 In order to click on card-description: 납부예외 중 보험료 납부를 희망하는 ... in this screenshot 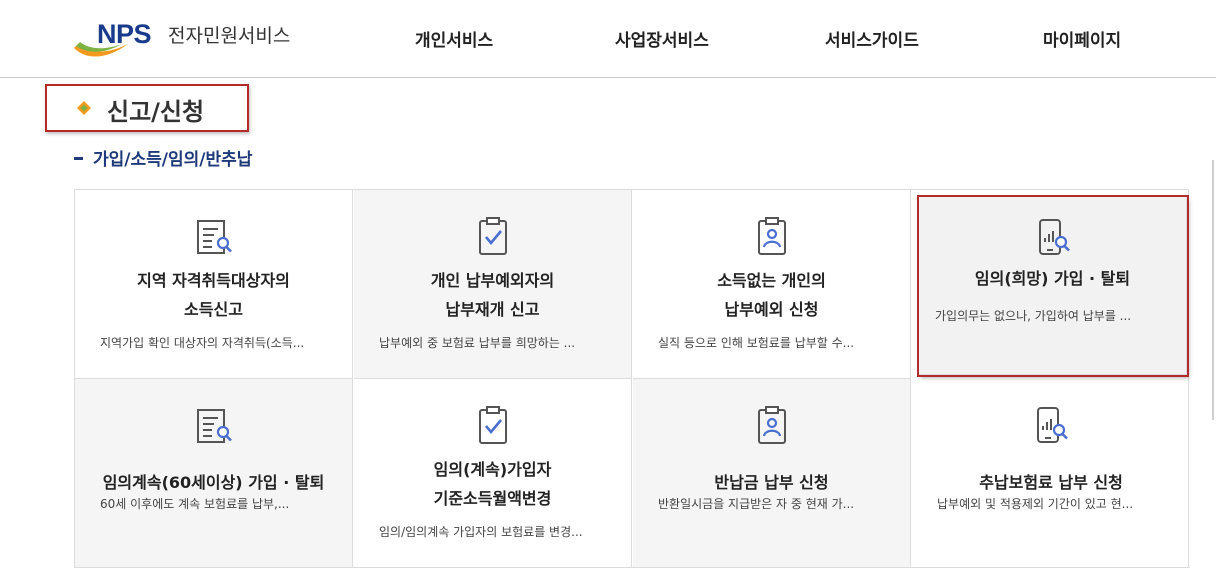, I will do `click(477, 343)`.